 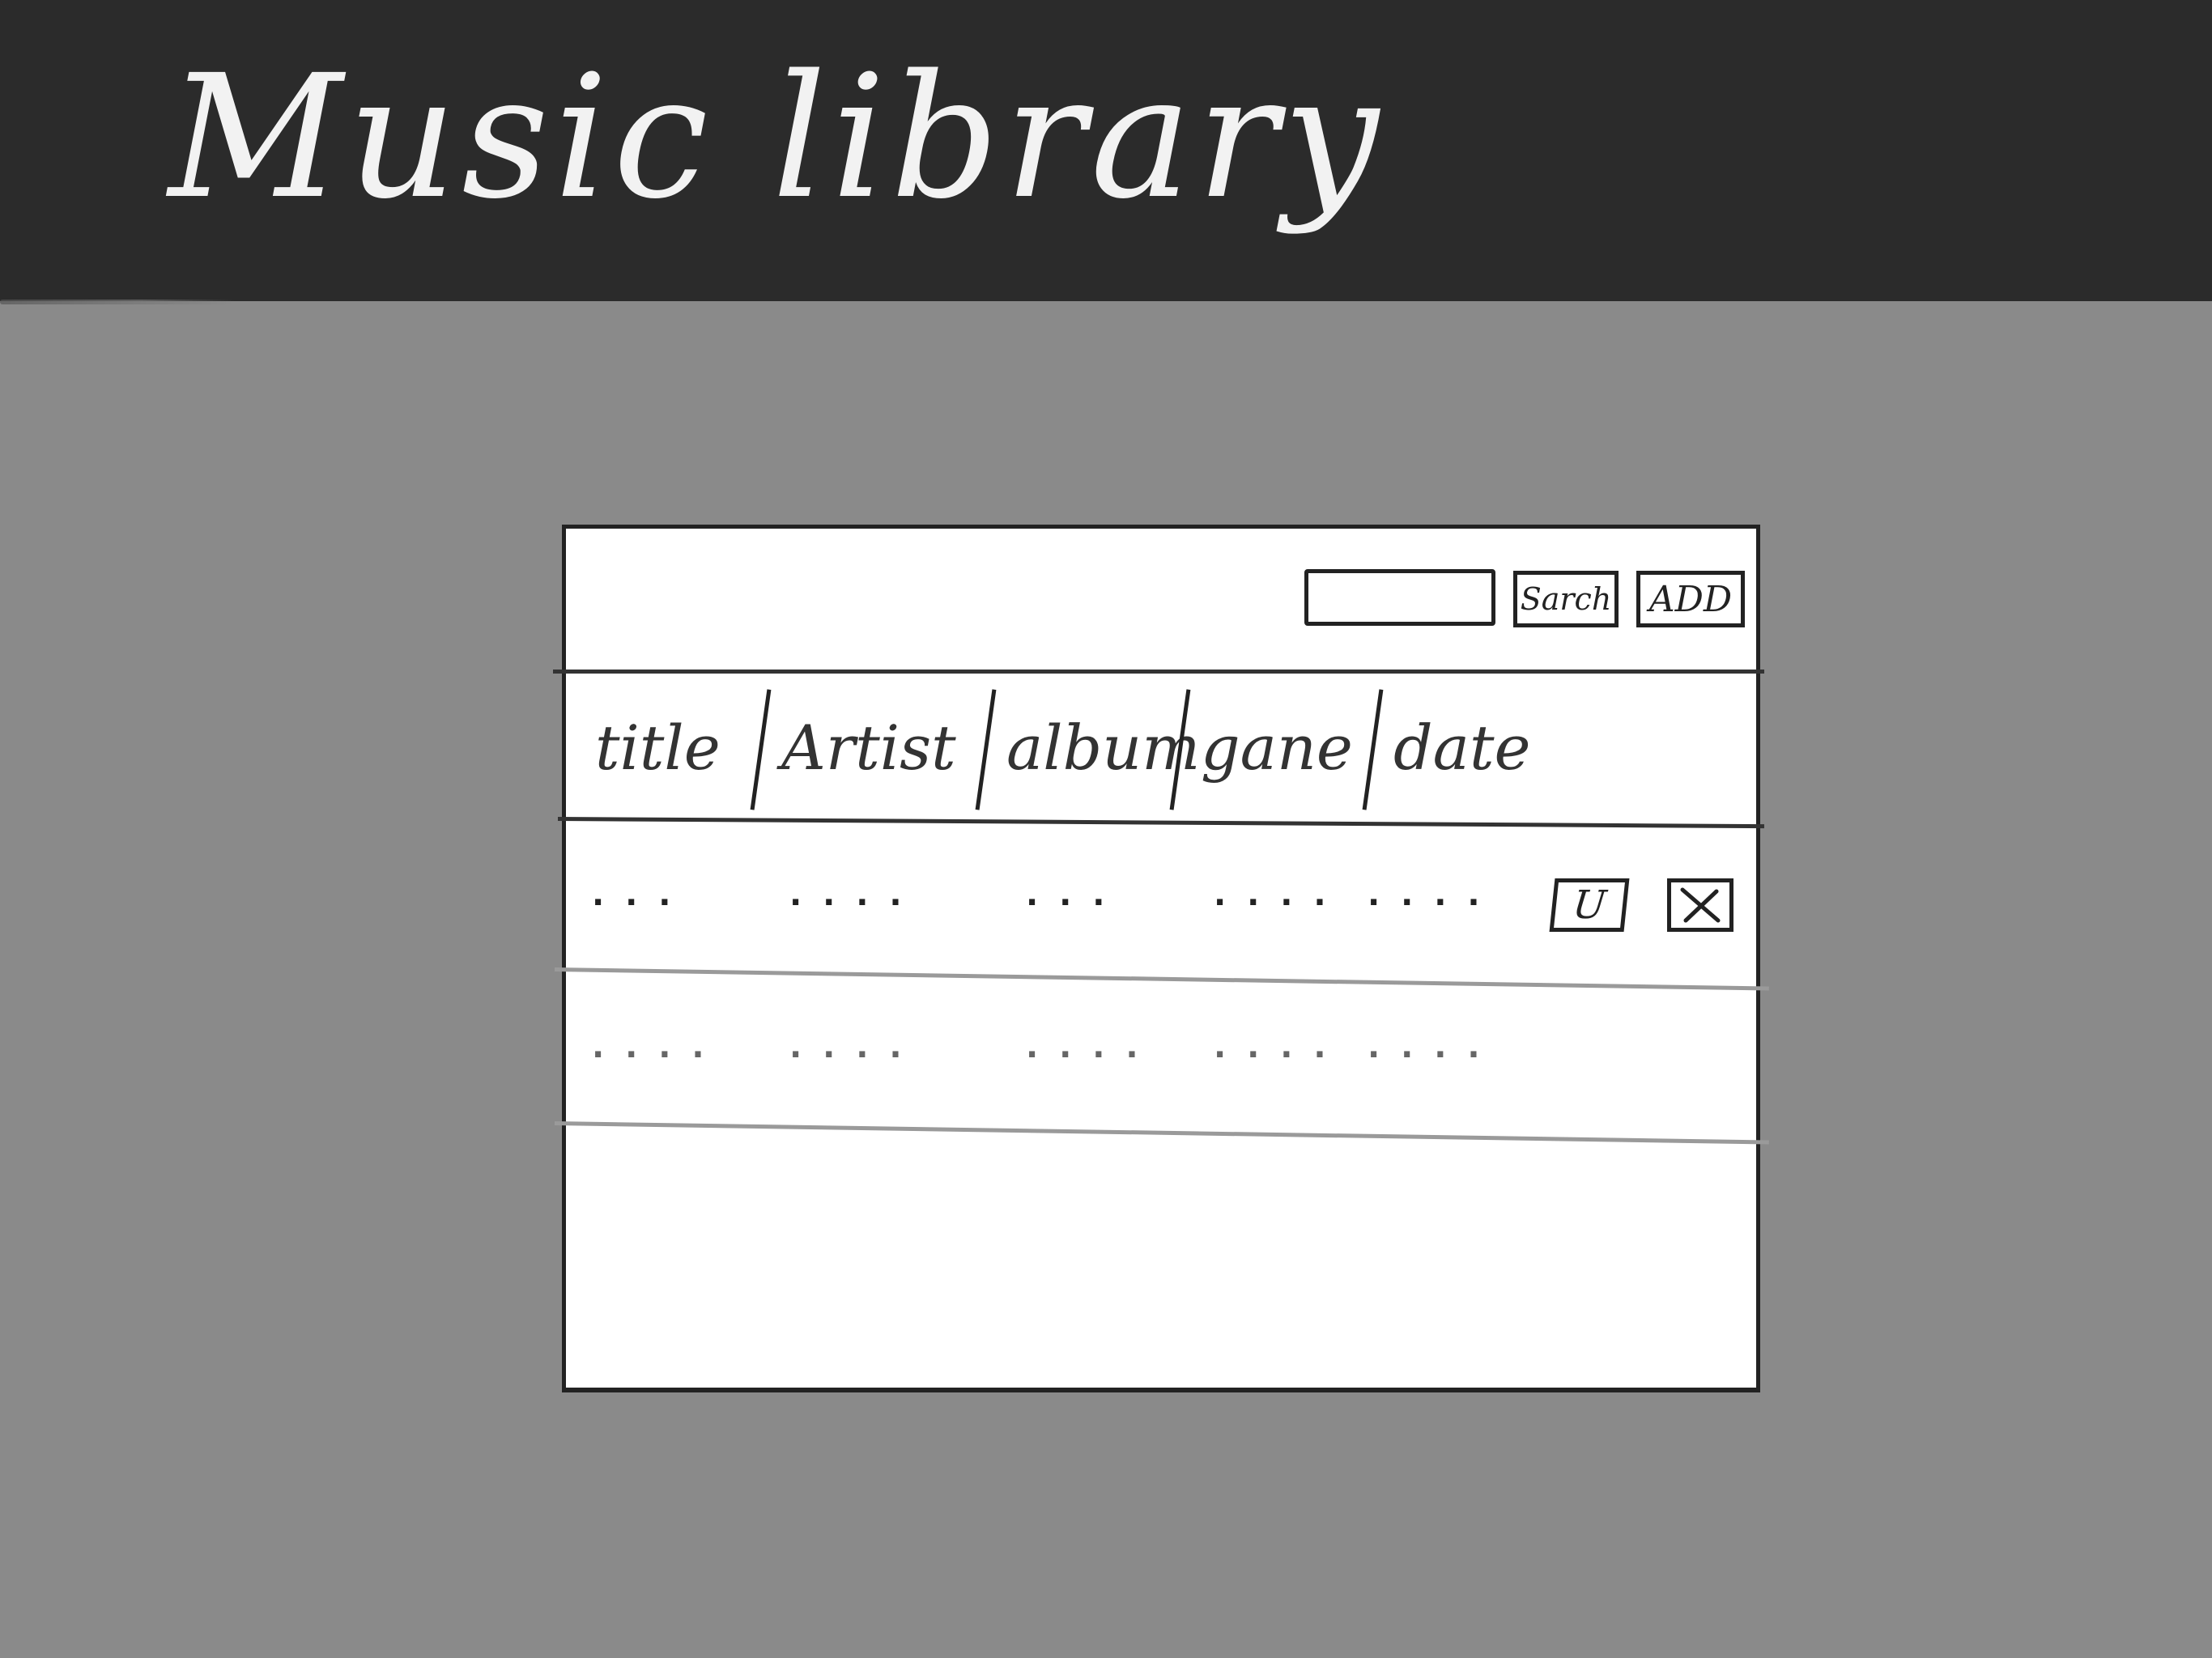 I want to click on table-header: title Artist album gane date, so click(x=1161, y=747).